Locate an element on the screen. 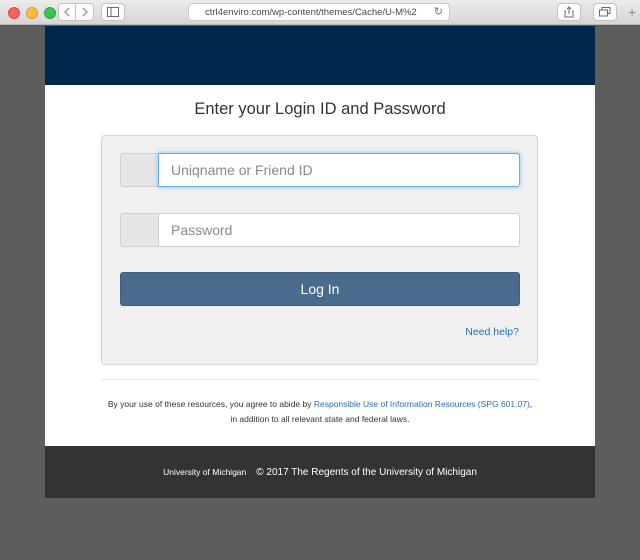  chevron-right-icon is located at coordinates (85, 12).